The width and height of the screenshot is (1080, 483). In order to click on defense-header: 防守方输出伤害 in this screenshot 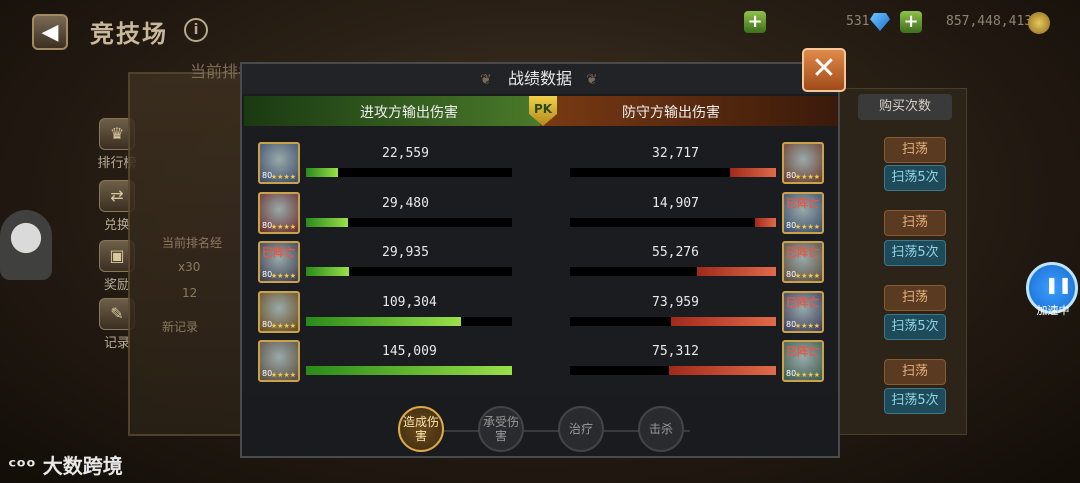, I will do `click(689, 111)`.